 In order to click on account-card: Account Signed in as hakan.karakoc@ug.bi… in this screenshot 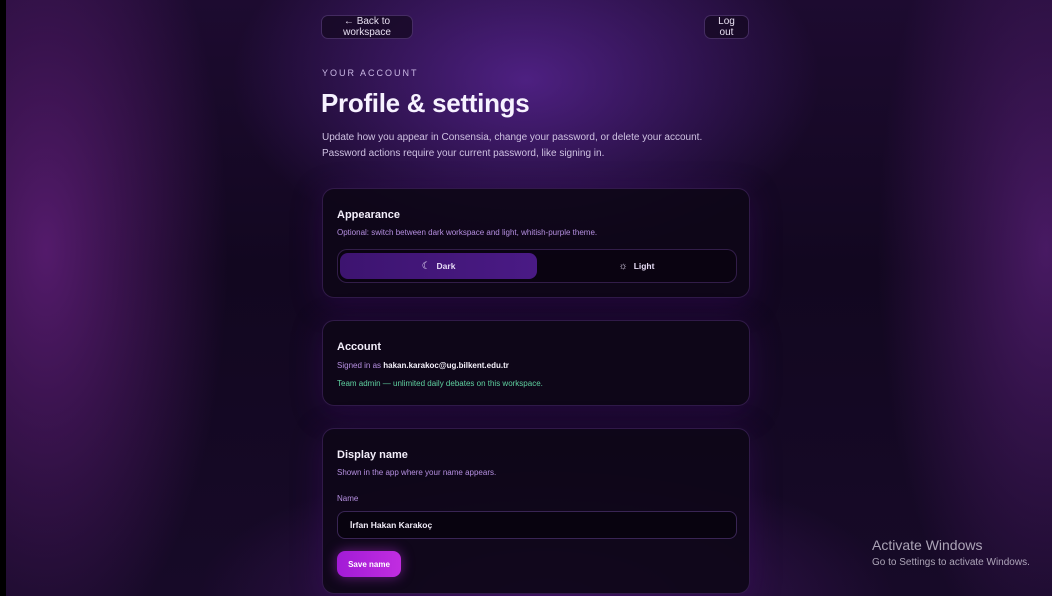, I will do `click(536, 363)`.